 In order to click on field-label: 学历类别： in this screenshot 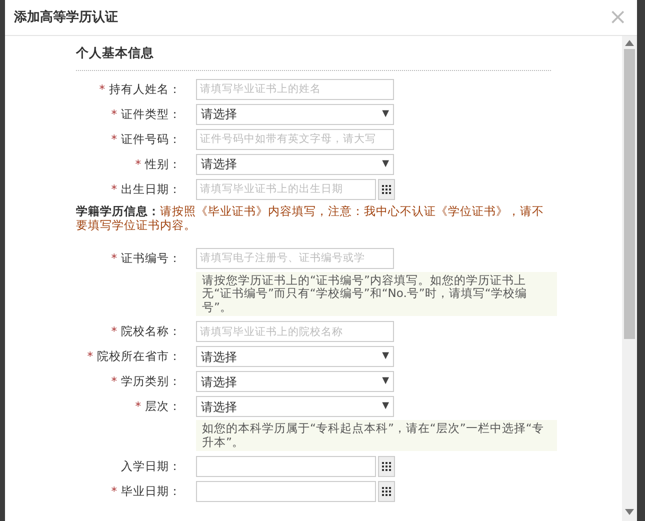, I will do `click(151, 381)`.